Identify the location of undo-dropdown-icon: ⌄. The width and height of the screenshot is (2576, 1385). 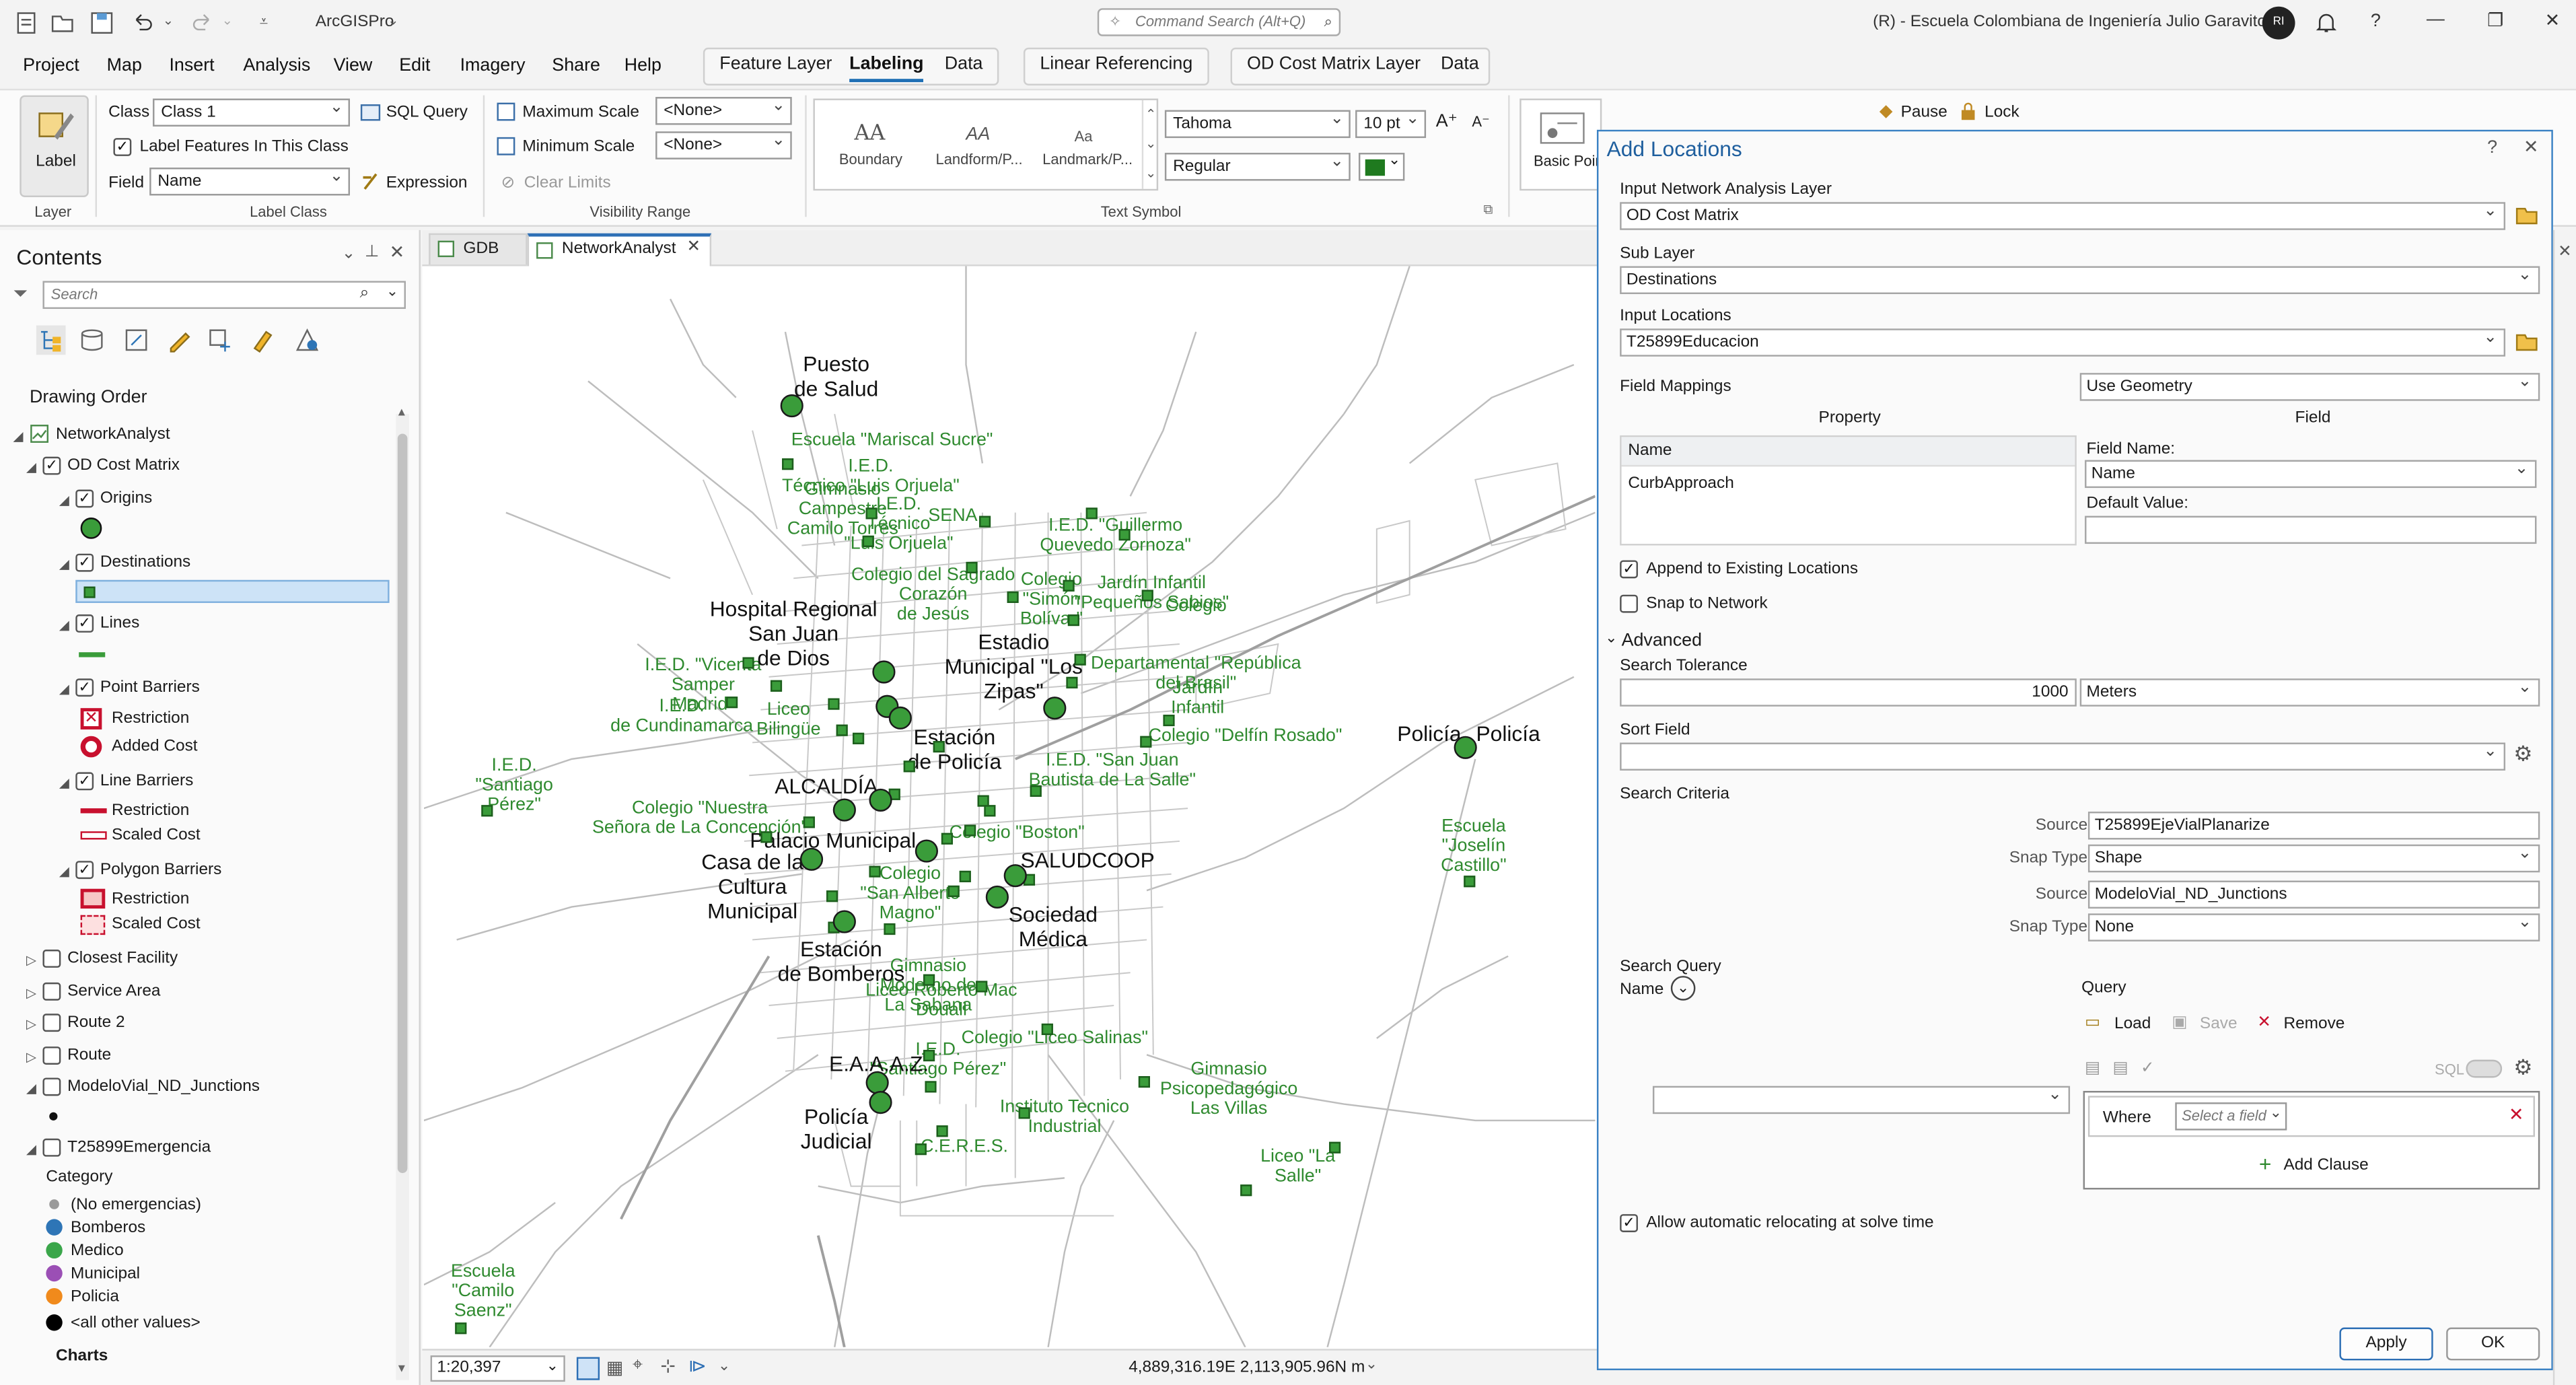
(168, 20).